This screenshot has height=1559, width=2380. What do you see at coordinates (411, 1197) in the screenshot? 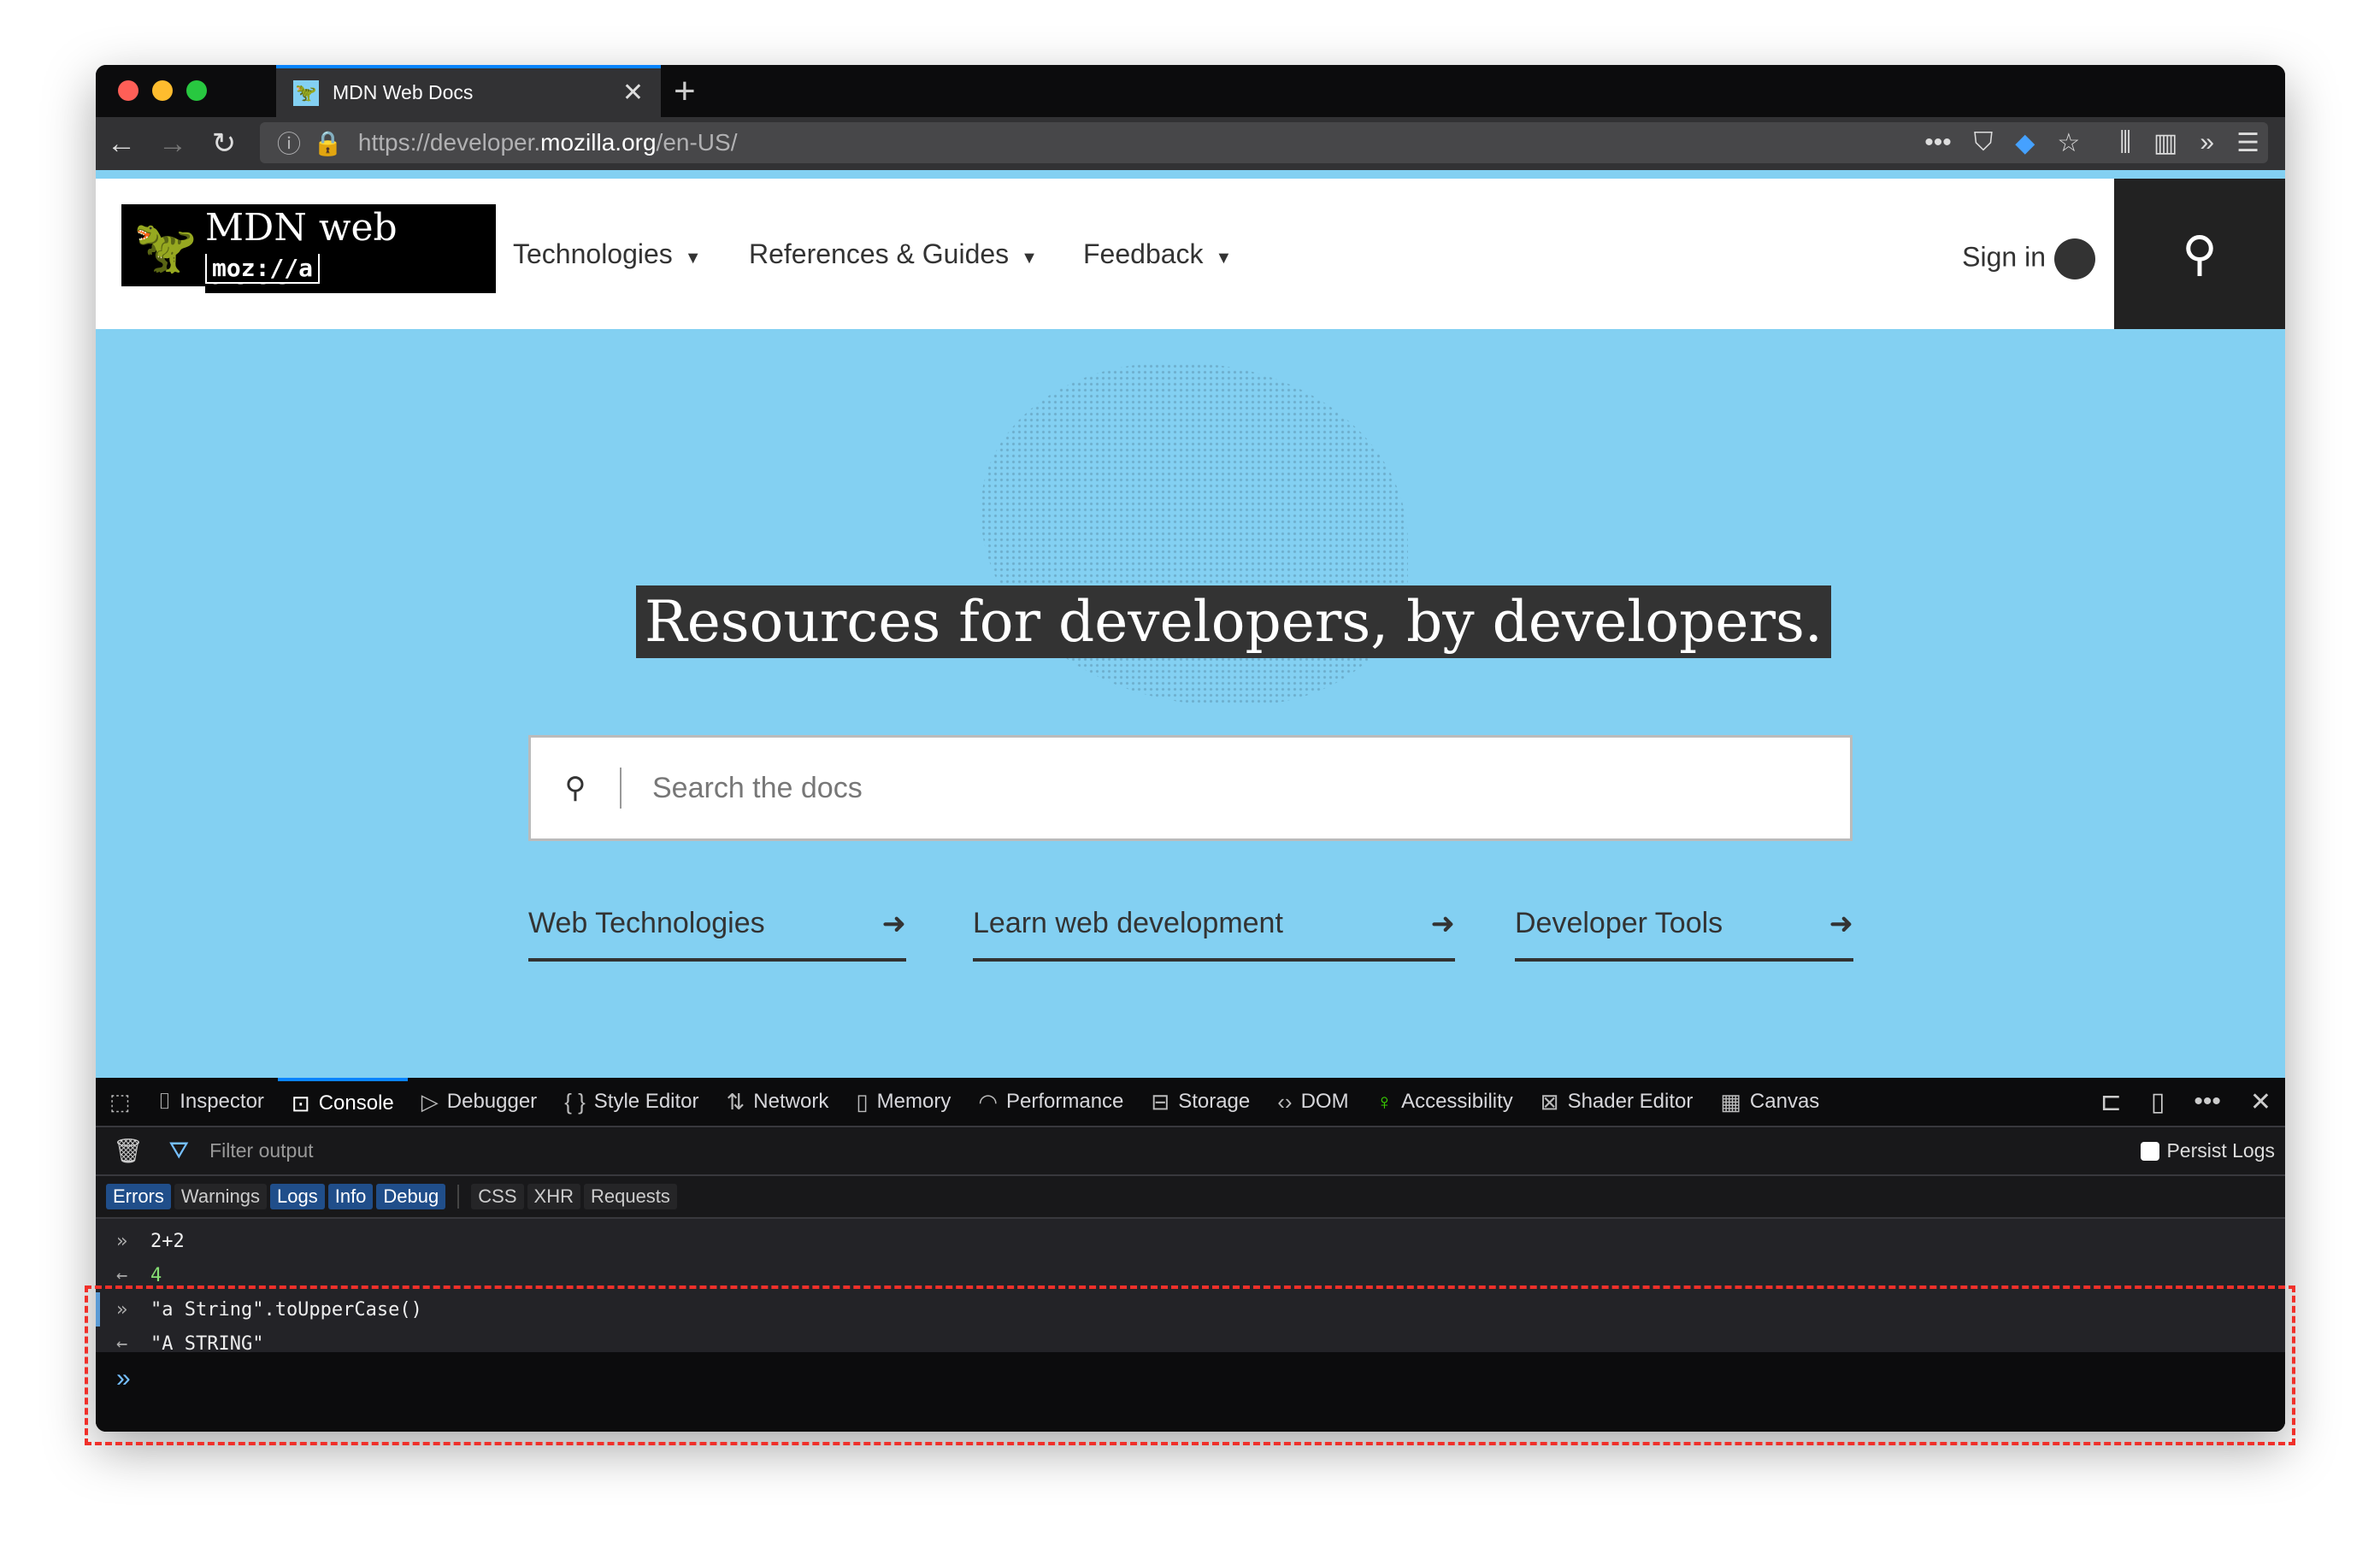
I see `filter-debug: Debug` at bounding box center [411, 1197].